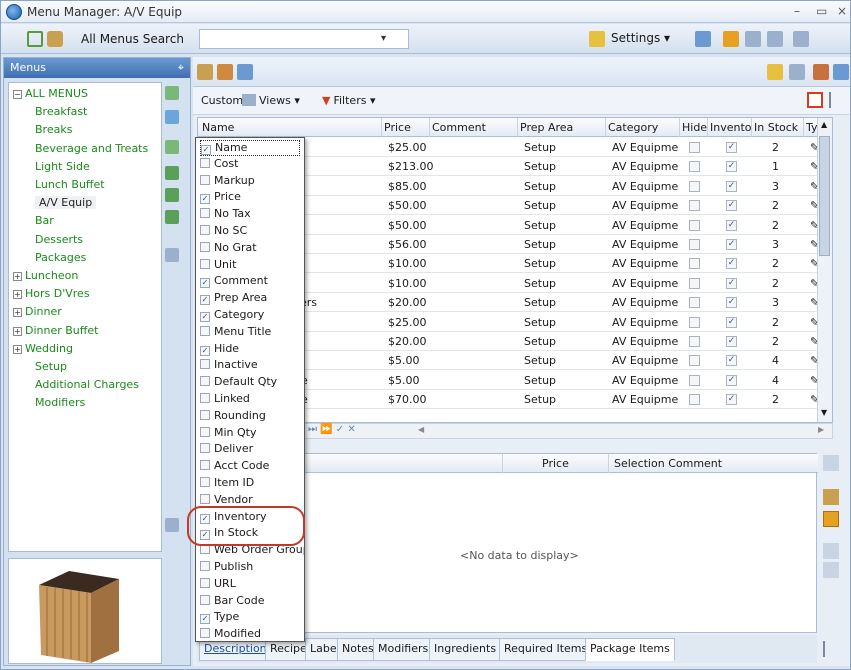 The image size is (851, 670). Describe the element at coordinates (44, 220) in the screenshot. I see `tree-item: Bar` at that location.